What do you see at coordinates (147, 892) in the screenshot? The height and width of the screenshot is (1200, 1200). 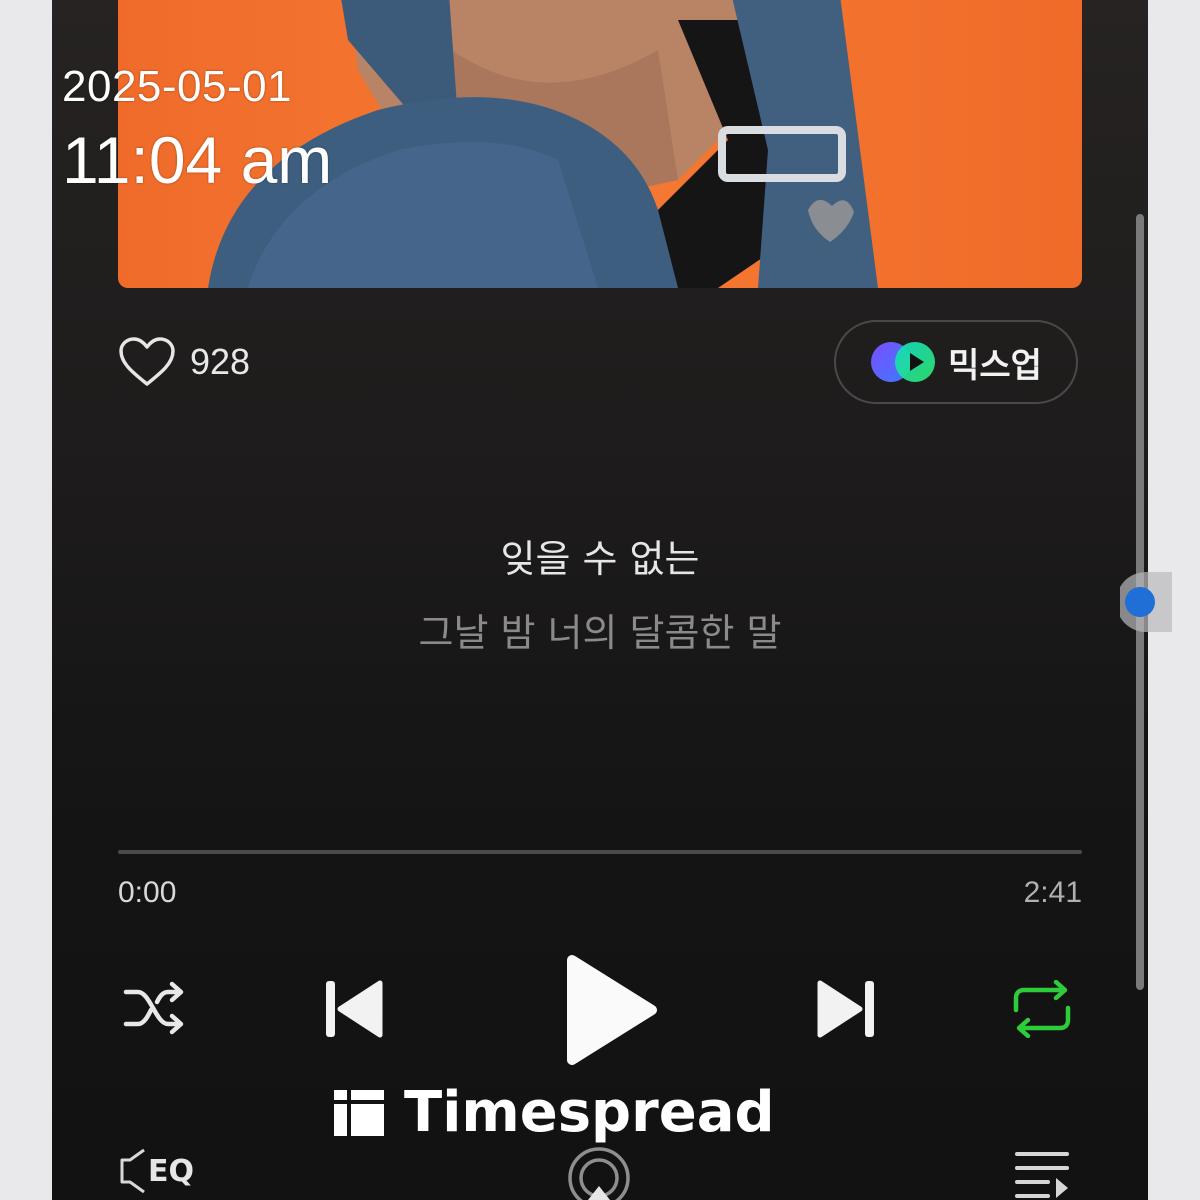 I see `elapsed-time: 0:00` at bounding box center [147, 892].